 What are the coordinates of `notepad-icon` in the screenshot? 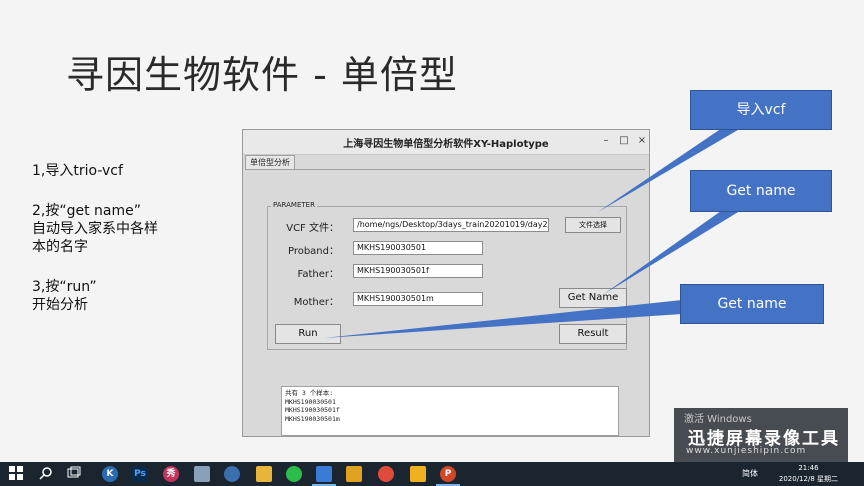 It's located at (202, 474).